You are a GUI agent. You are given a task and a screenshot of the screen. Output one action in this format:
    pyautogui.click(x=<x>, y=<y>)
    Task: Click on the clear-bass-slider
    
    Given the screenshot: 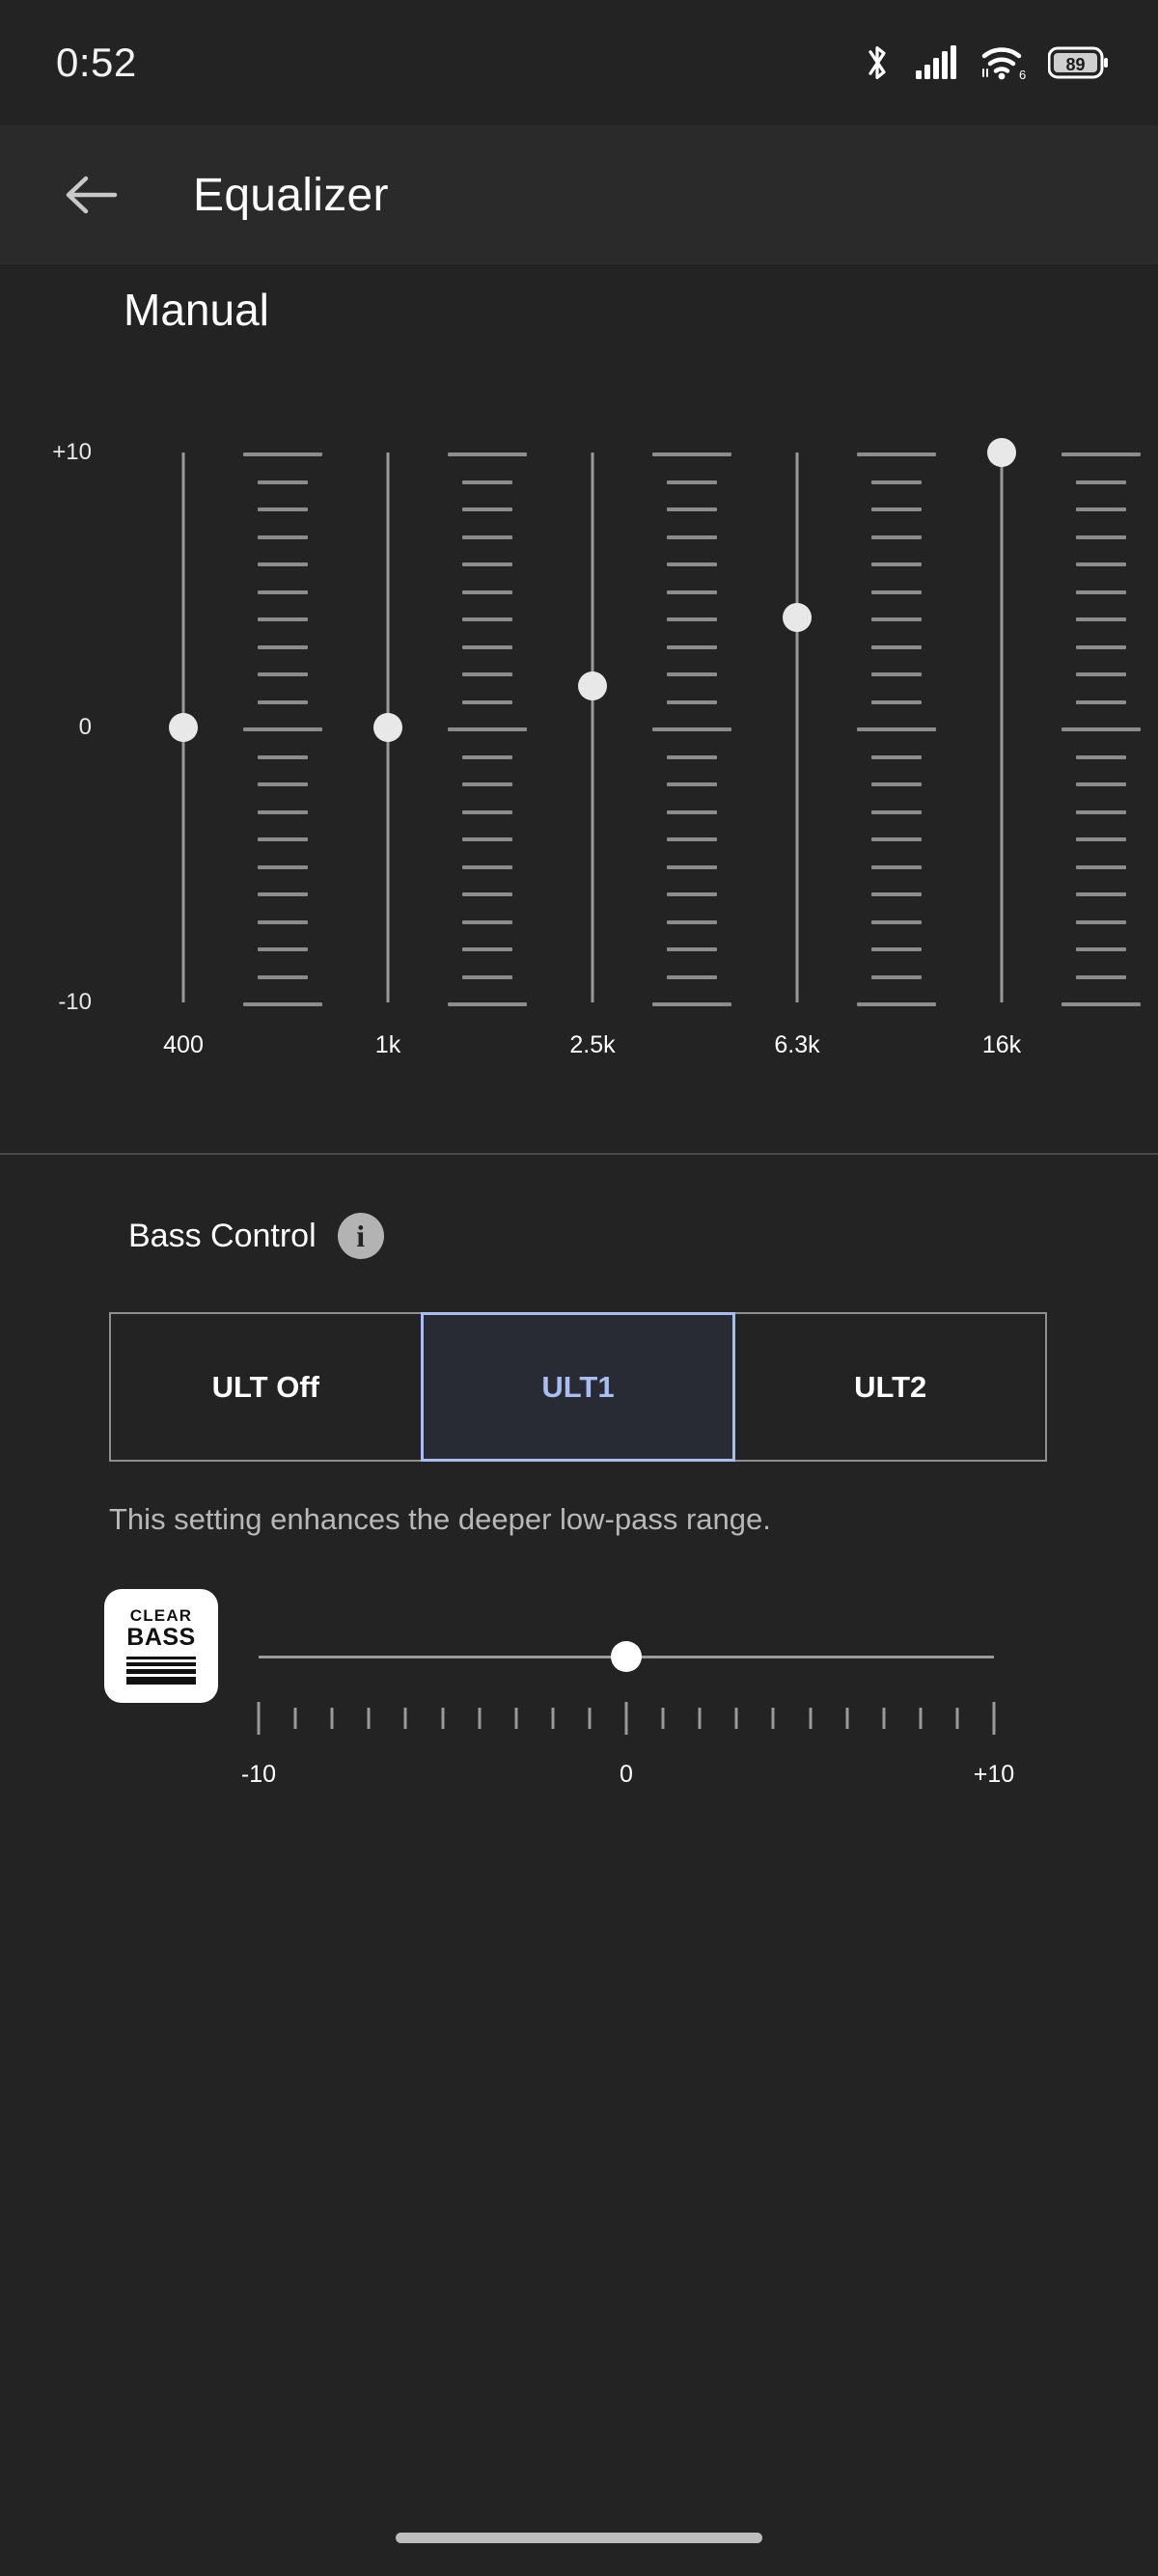 What is the action you would take?
    pyautogui.click(x=626, y=1656)
    